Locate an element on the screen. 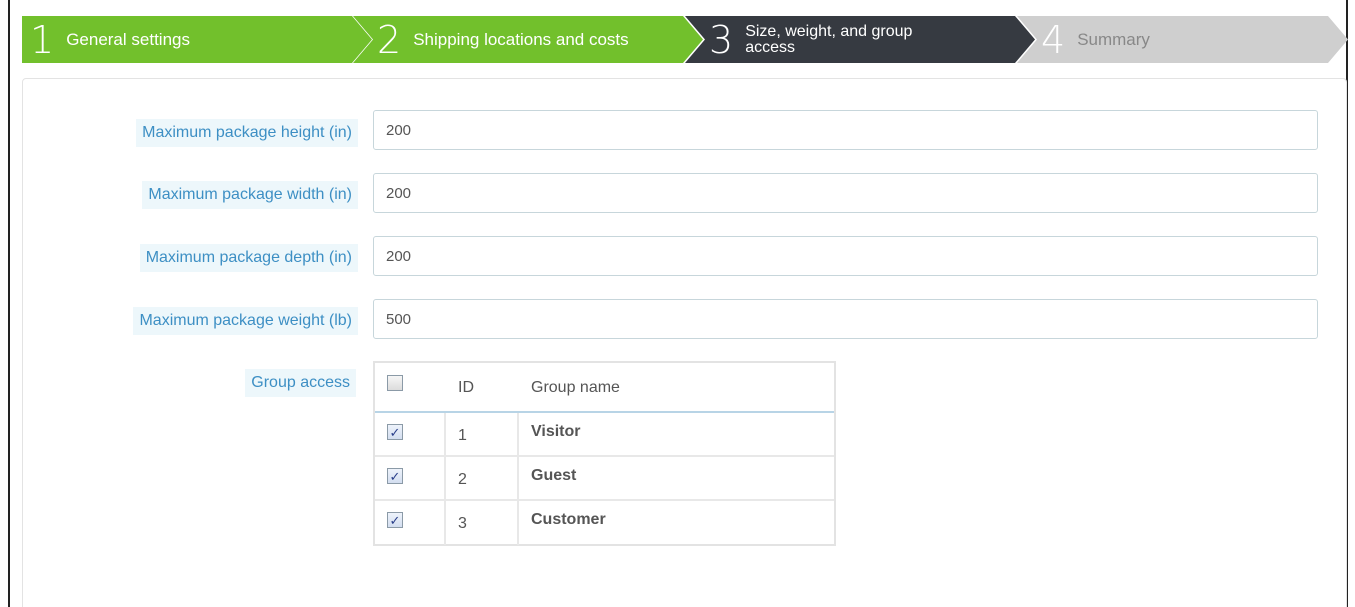 The image size is (1355, 607). group-name: Customer is located at coordinates (568, 519).